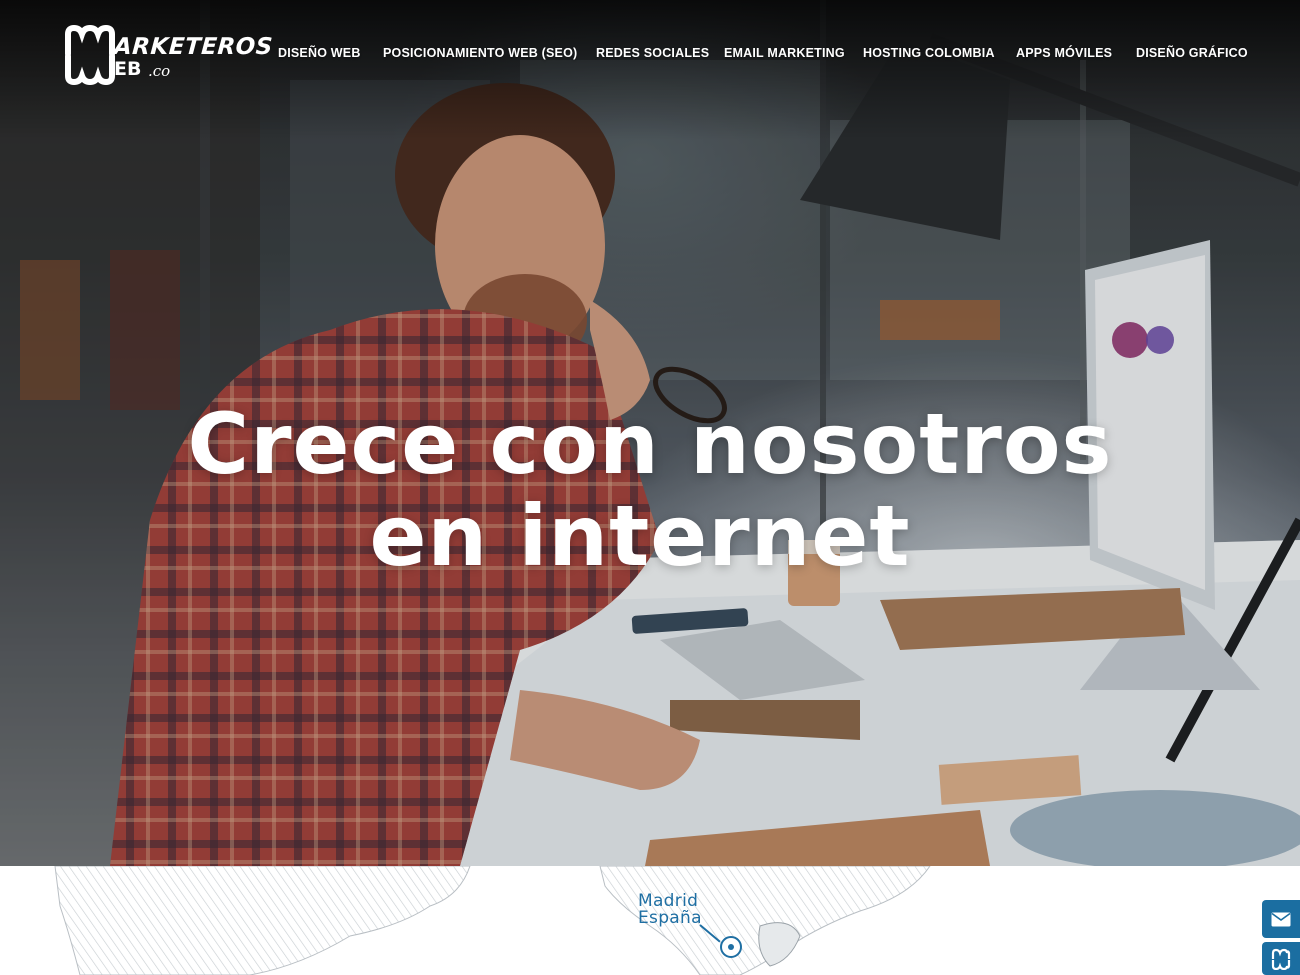  What do you see at coordinates (731, 947) in the screenshot?
I see `map-location-pin-icon` at bounding box center [731, 947].